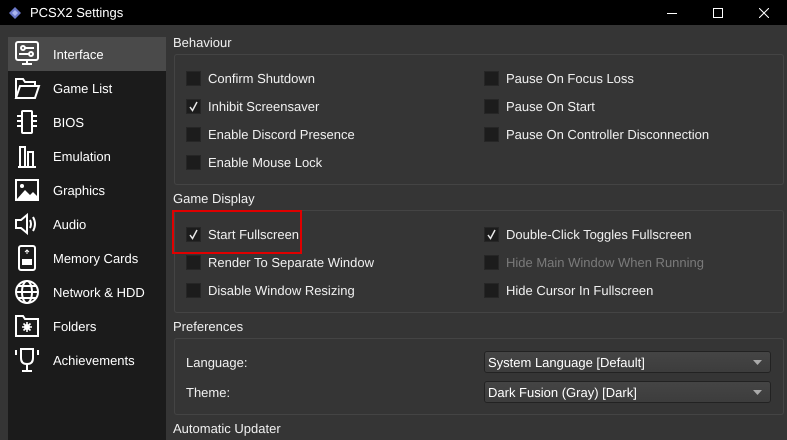 The height and width of the screenshot is (440, 787). I want to click on checkbox-label: Pause On Start, so click(550, 106).